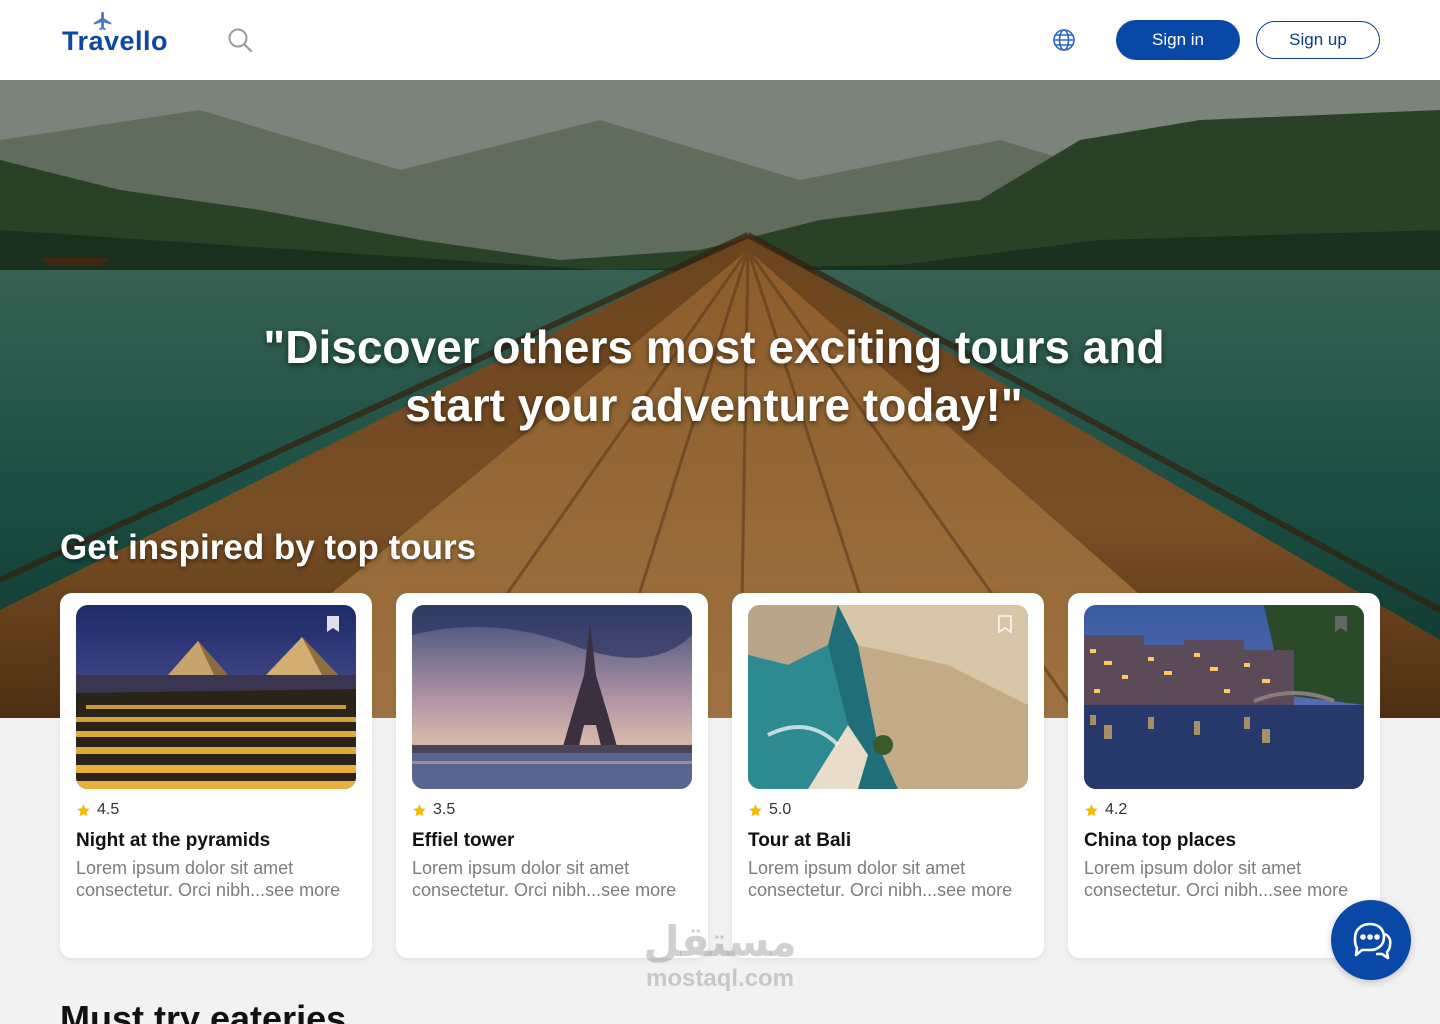 This screenshot has height=1024, width=1440. What do you see at coordinates (720, 40) in the screenshot?
I see `top-nav: Travello Sign in Sign up` at bounding box center [720, 40].